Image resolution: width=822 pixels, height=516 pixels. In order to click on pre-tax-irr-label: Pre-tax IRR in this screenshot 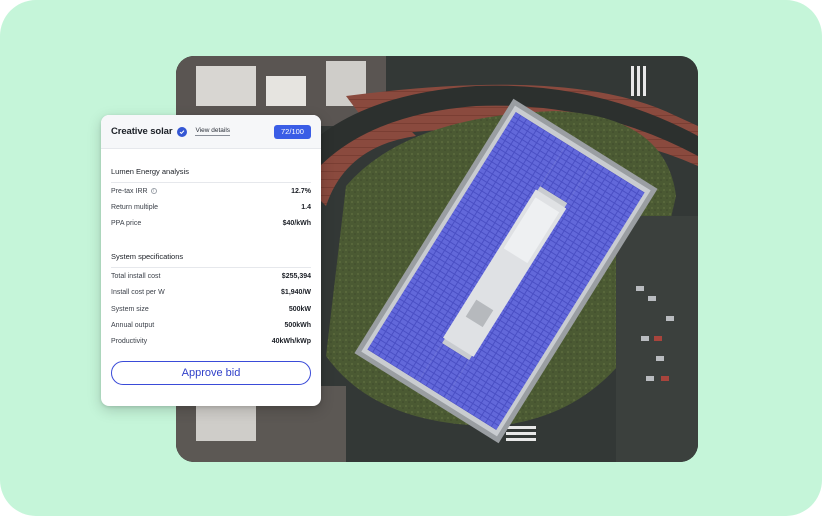, I will do `click(129, 191)`.